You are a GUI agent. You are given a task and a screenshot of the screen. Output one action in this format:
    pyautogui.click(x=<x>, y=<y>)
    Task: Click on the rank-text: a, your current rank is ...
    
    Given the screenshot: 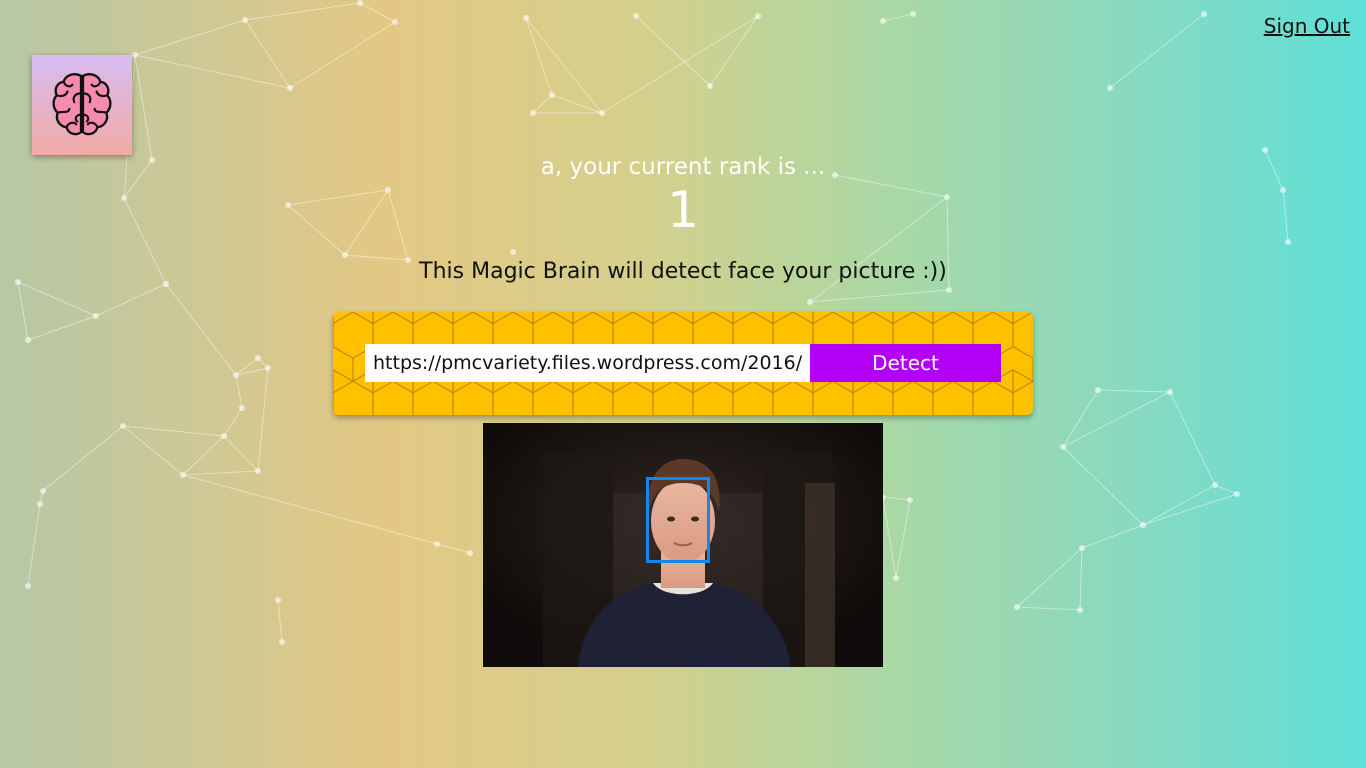 What is the action you would take?
    pyautogui.click(x=683, y=167)
    